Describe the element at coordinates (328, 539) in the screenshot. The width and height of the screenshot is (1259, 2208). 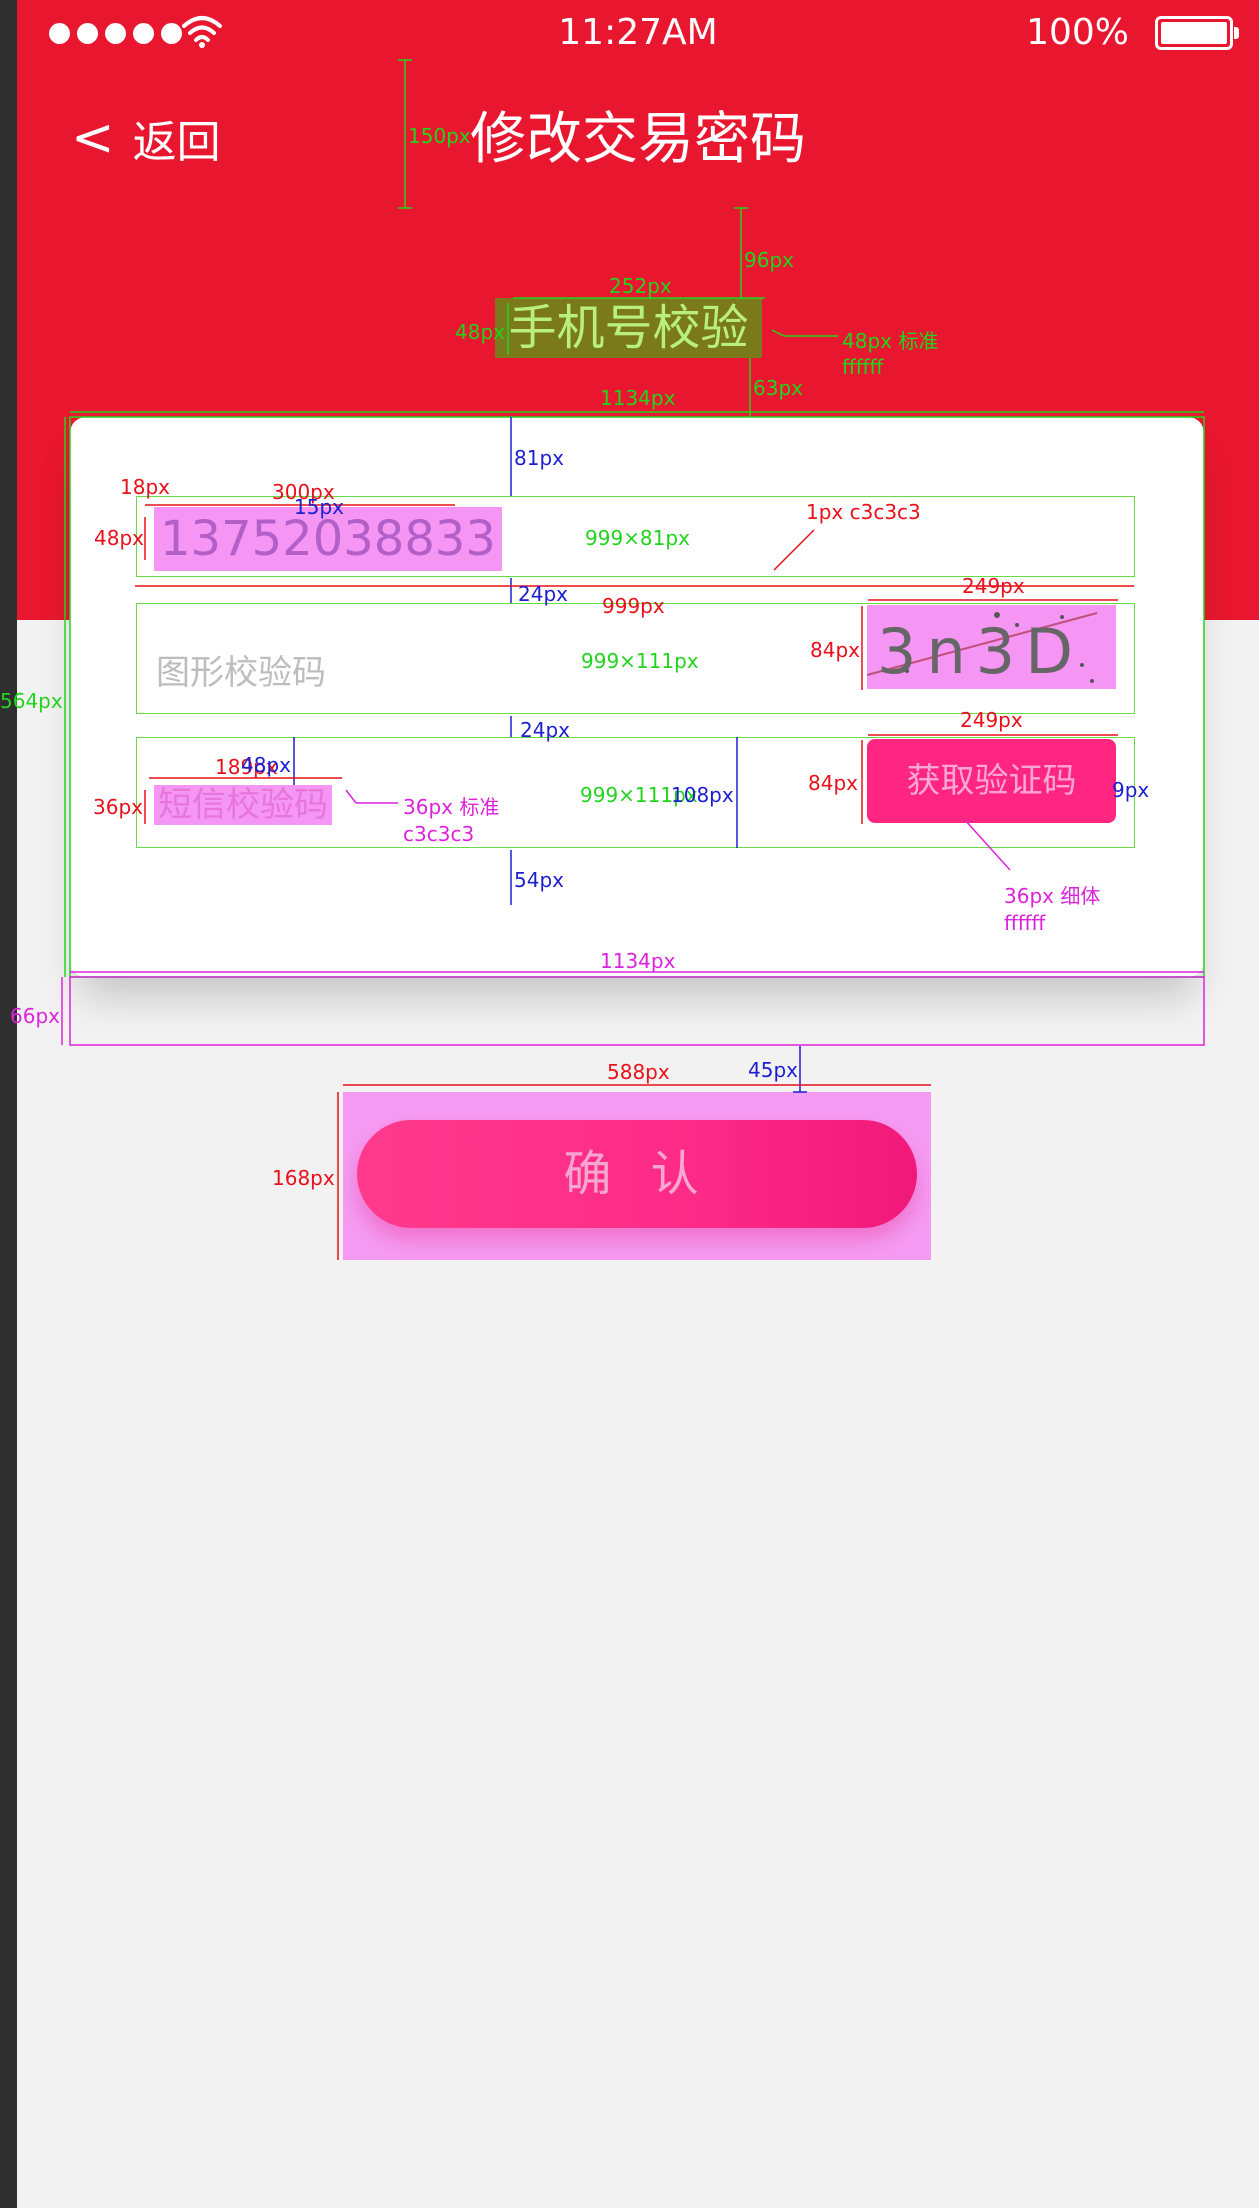
I see `phone-number-value: 13752038833` at that location.